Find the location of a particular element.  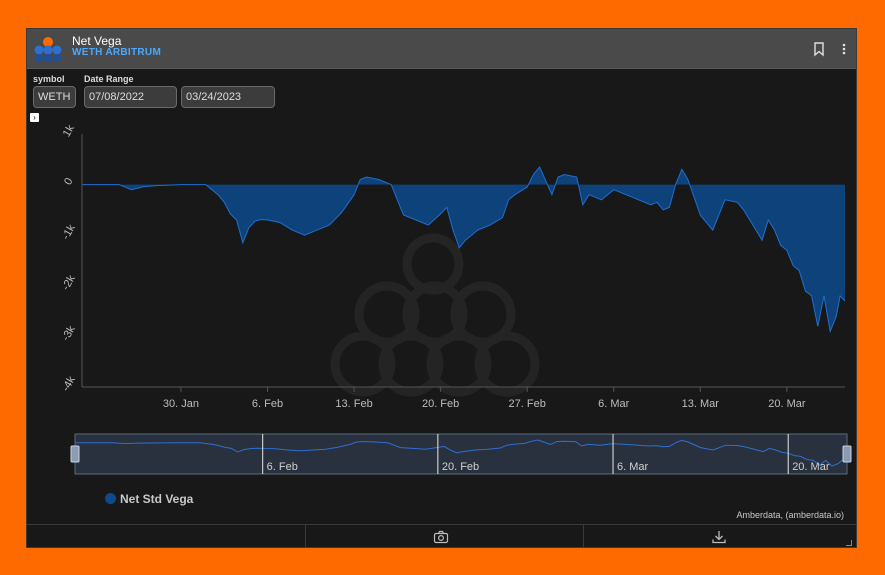

widget-subtitle: WETH ARBITRUM is located at coordinates (117, 52).